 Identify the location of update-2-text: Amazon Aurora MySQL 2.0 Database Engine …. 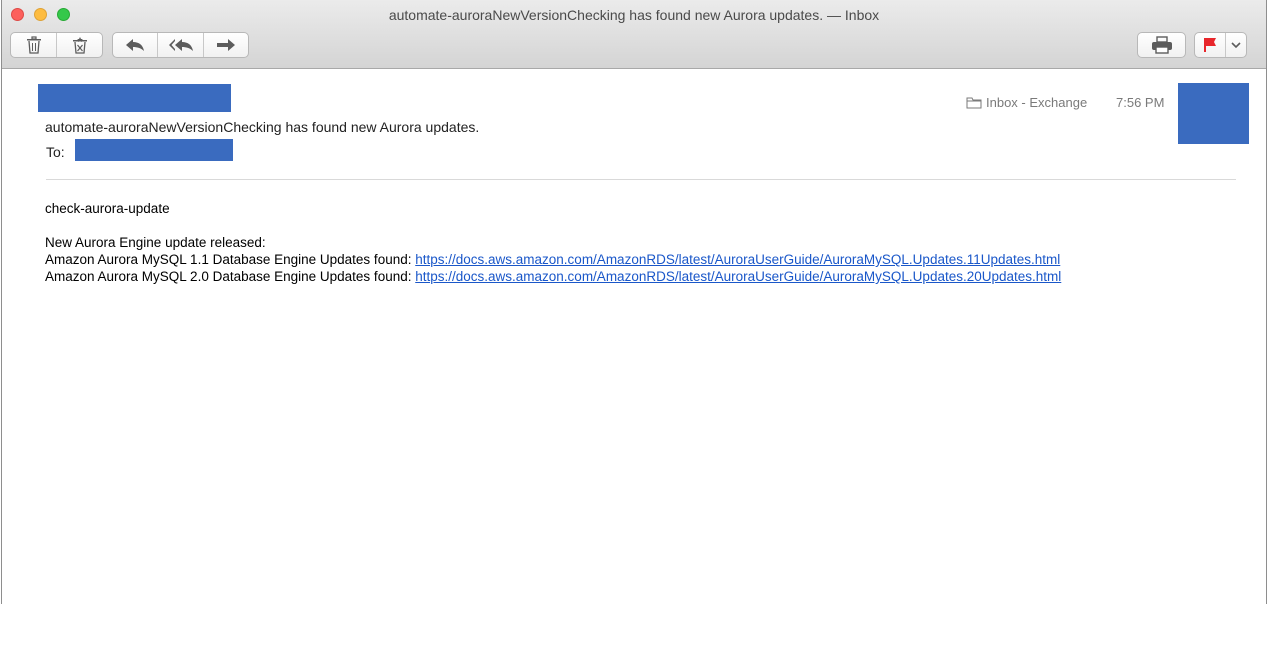
(230, 276).